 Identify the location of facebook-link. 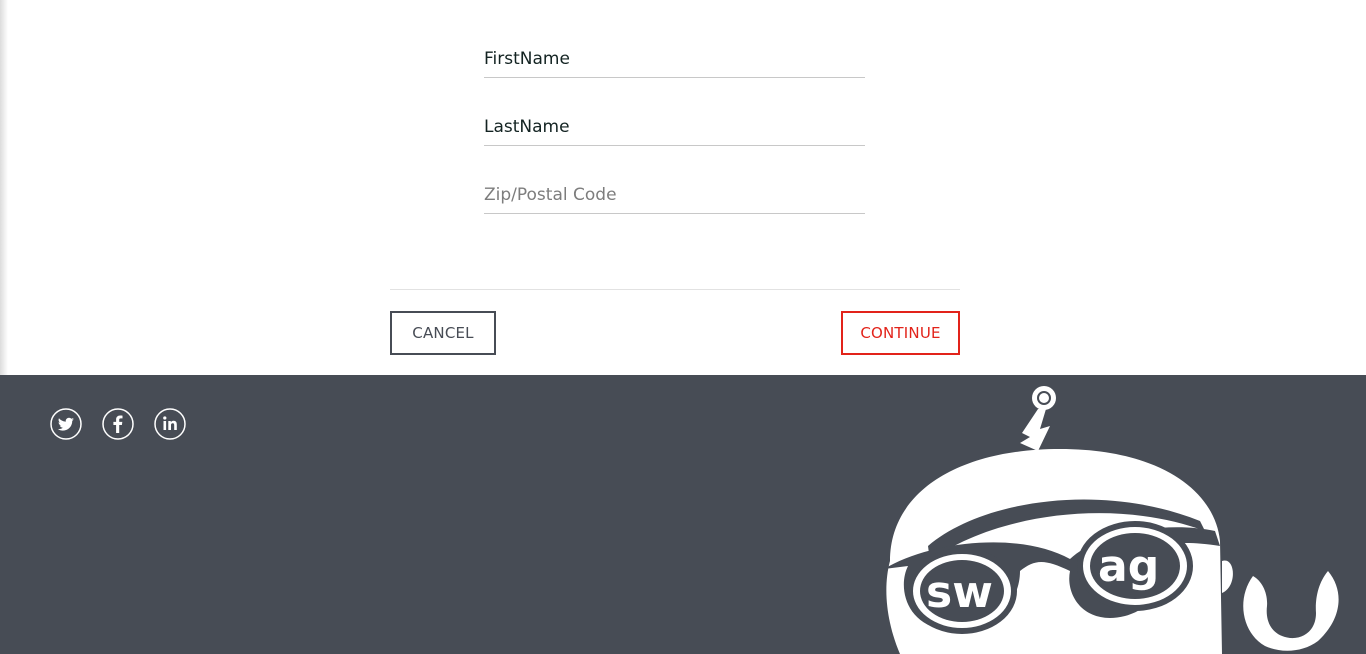
(118, 424).